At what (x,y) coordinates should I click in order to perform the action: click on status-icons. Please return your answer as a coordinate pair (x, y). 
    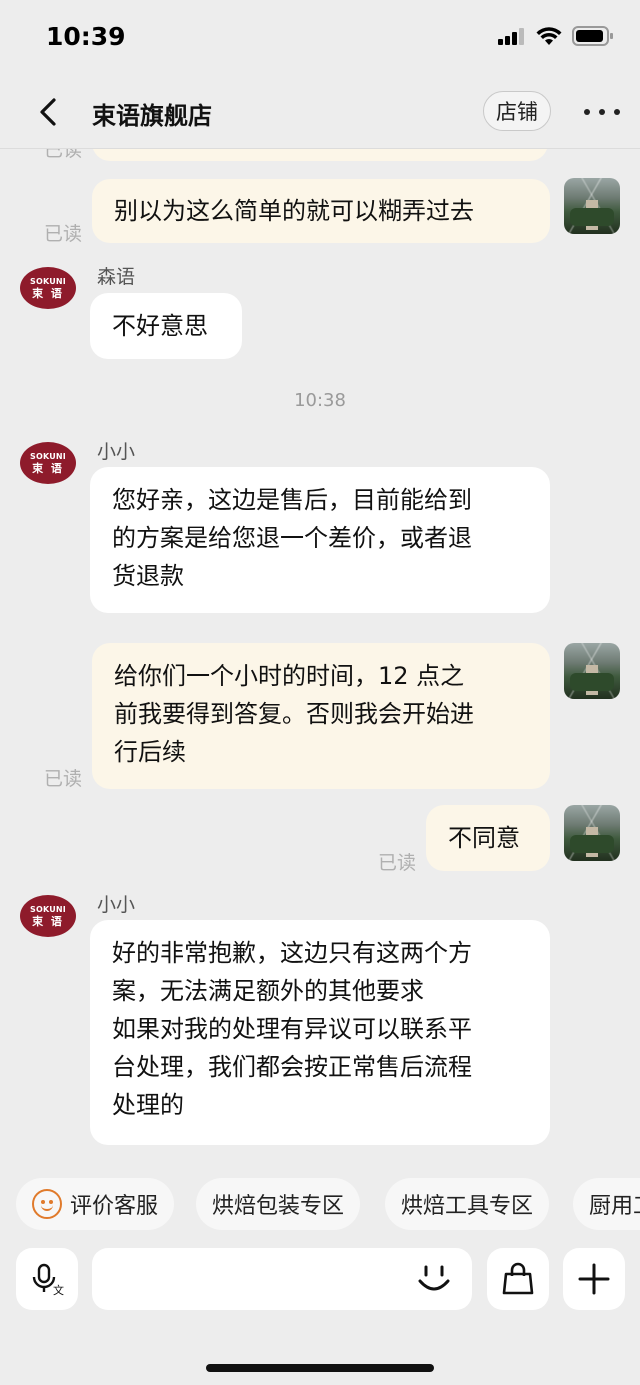
    Looking at the image, I should click on (556, 36).